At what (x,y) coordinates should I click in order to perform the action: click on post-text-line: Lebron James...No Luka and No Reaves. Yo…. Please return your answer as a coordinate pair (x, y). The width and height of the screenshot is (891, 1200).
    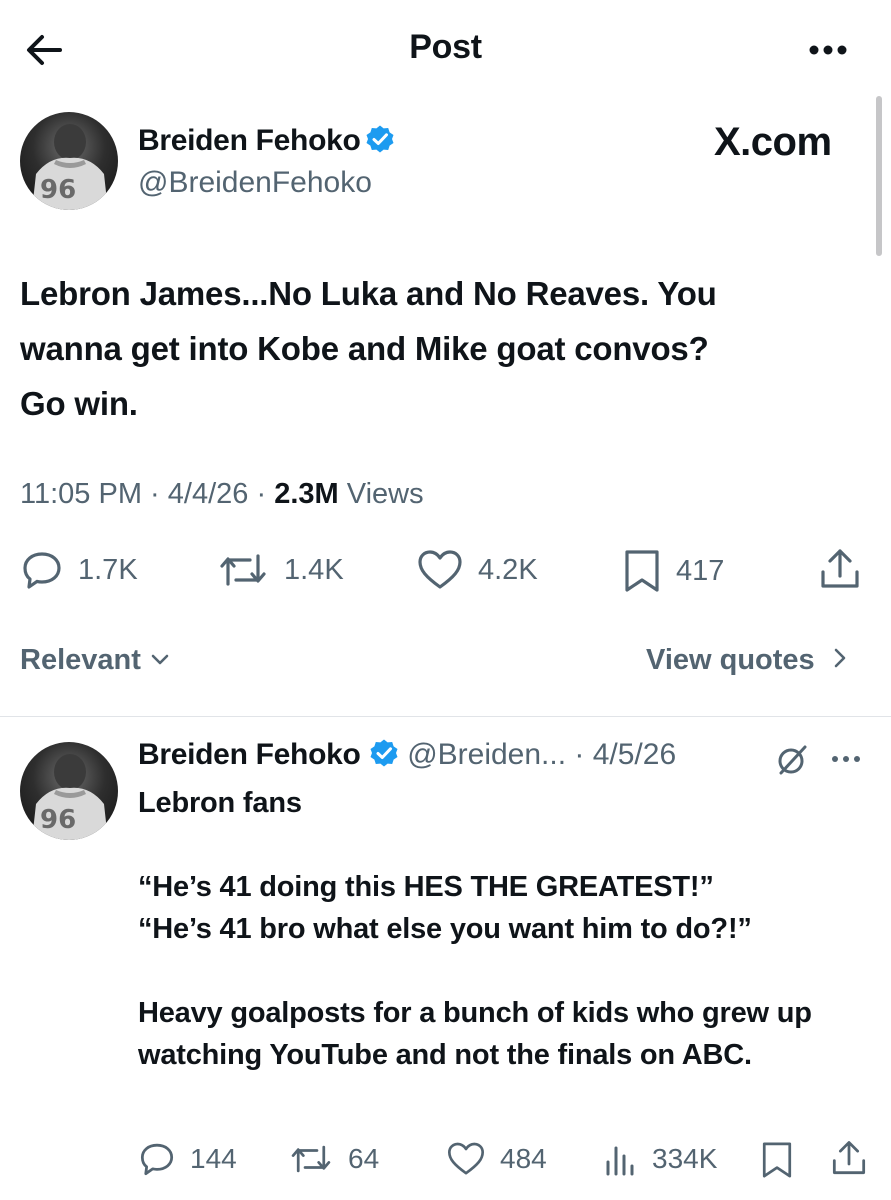
    Looking at the image, I should click on (368, 293).